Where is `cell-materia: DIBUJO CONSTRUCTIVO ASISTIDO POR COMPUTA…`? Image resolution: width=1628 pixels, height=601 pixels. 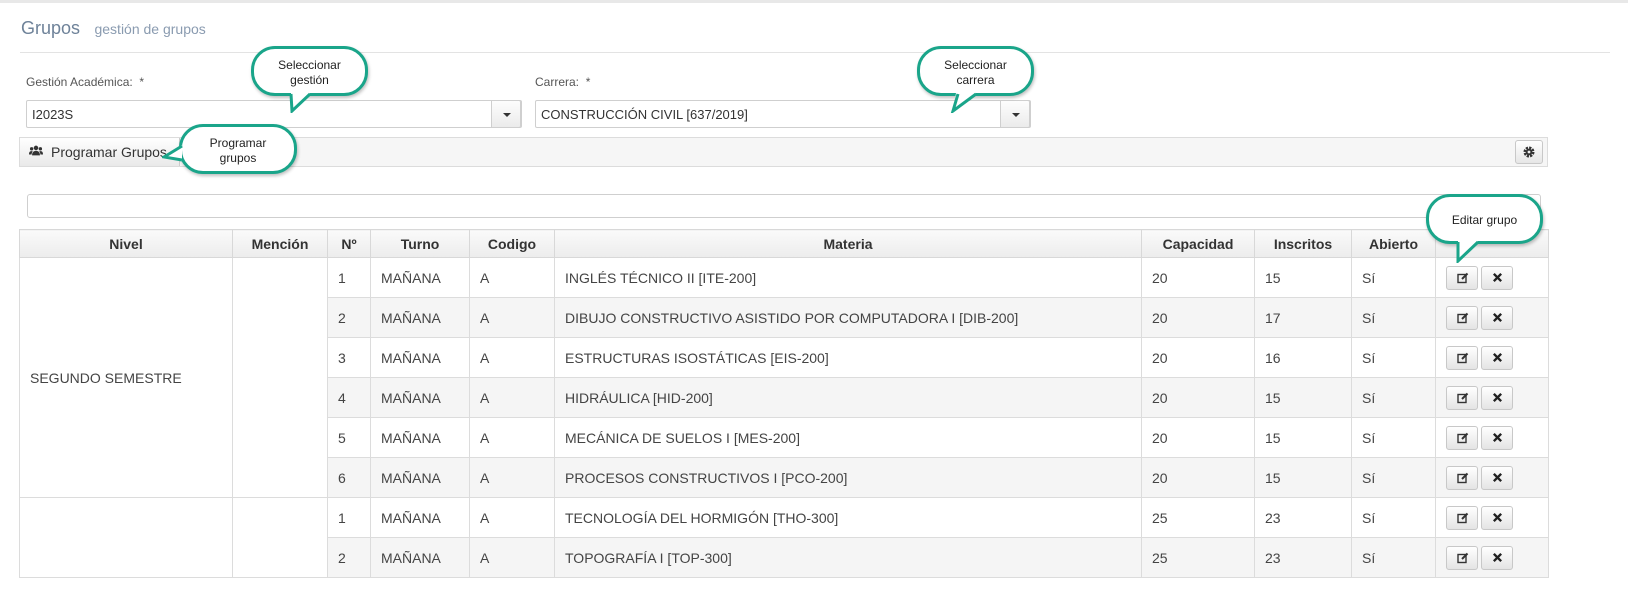
cell-materia: DIBUJO CONSTRUCTIVO ASISTIDO POR COMPUTA… is located at coordinates (848, 317).